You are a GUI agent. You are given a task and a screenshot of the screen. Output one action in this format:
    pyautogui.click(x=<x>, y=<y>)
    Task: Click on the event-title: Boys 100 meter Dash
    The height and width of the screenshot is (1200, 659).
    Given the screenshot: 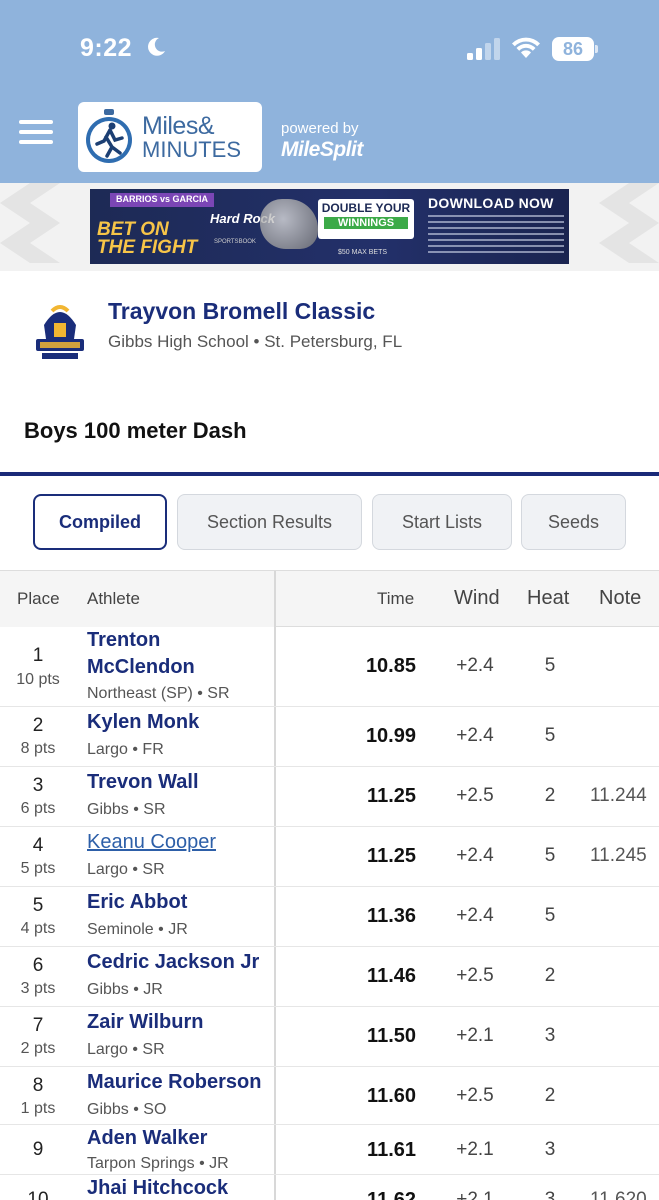 What is the action you would take?
    pyautogui.click(x=135, y=430)
    